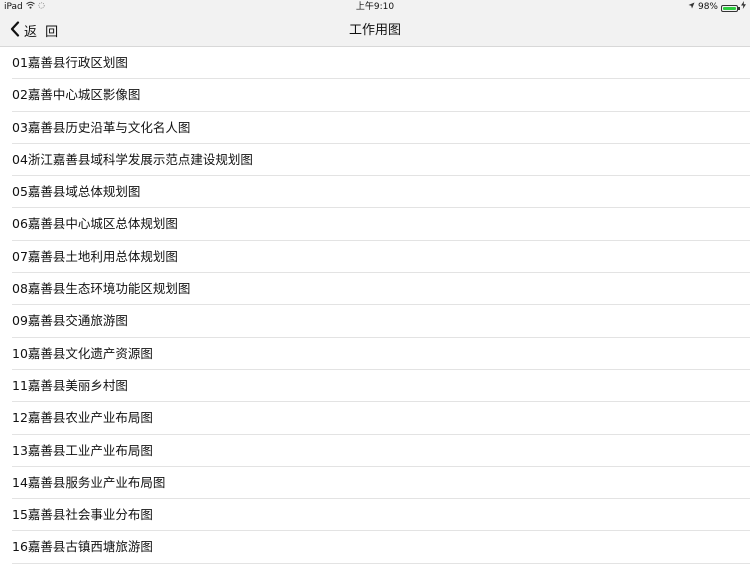 This screenshot has height=564, width=750. What do you see at coordinates (743, 7) in the screenshot?
I see `charging-bolt-icon` at bounding box center [743, 7].